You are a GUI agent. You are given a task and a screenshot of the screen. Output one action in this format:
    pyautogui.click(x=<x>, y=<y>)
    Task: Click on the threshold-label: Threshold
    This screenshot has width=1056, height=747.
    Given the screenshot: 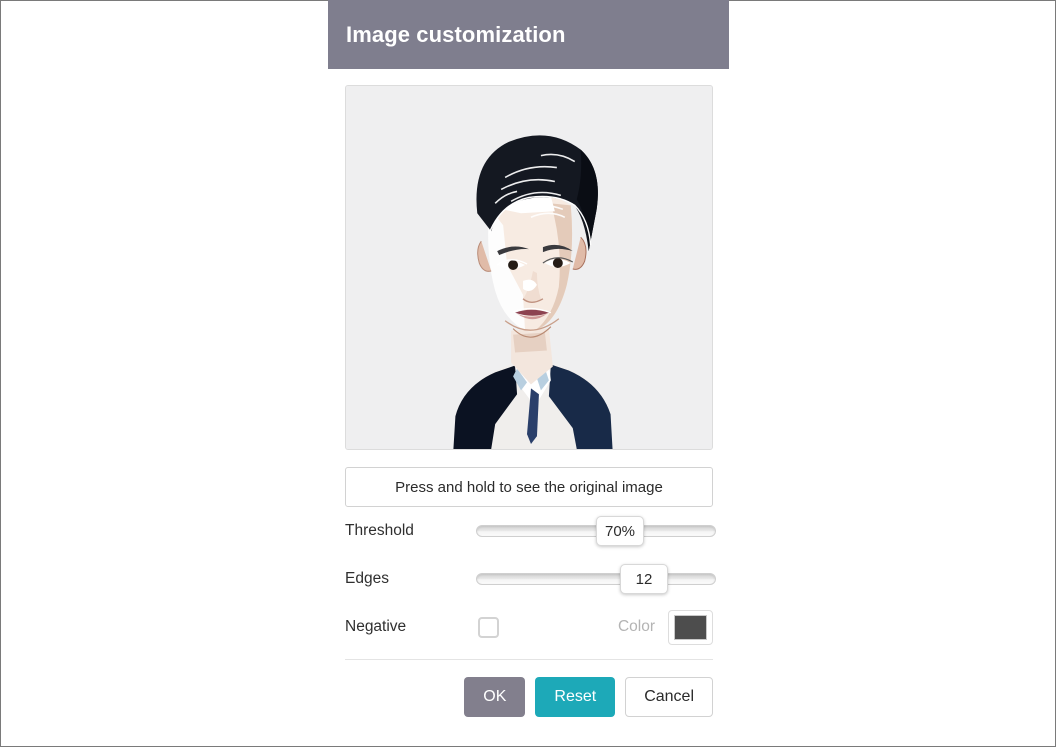 What is the action you would take?
    pyautogui.click(x=379, y=530)
    